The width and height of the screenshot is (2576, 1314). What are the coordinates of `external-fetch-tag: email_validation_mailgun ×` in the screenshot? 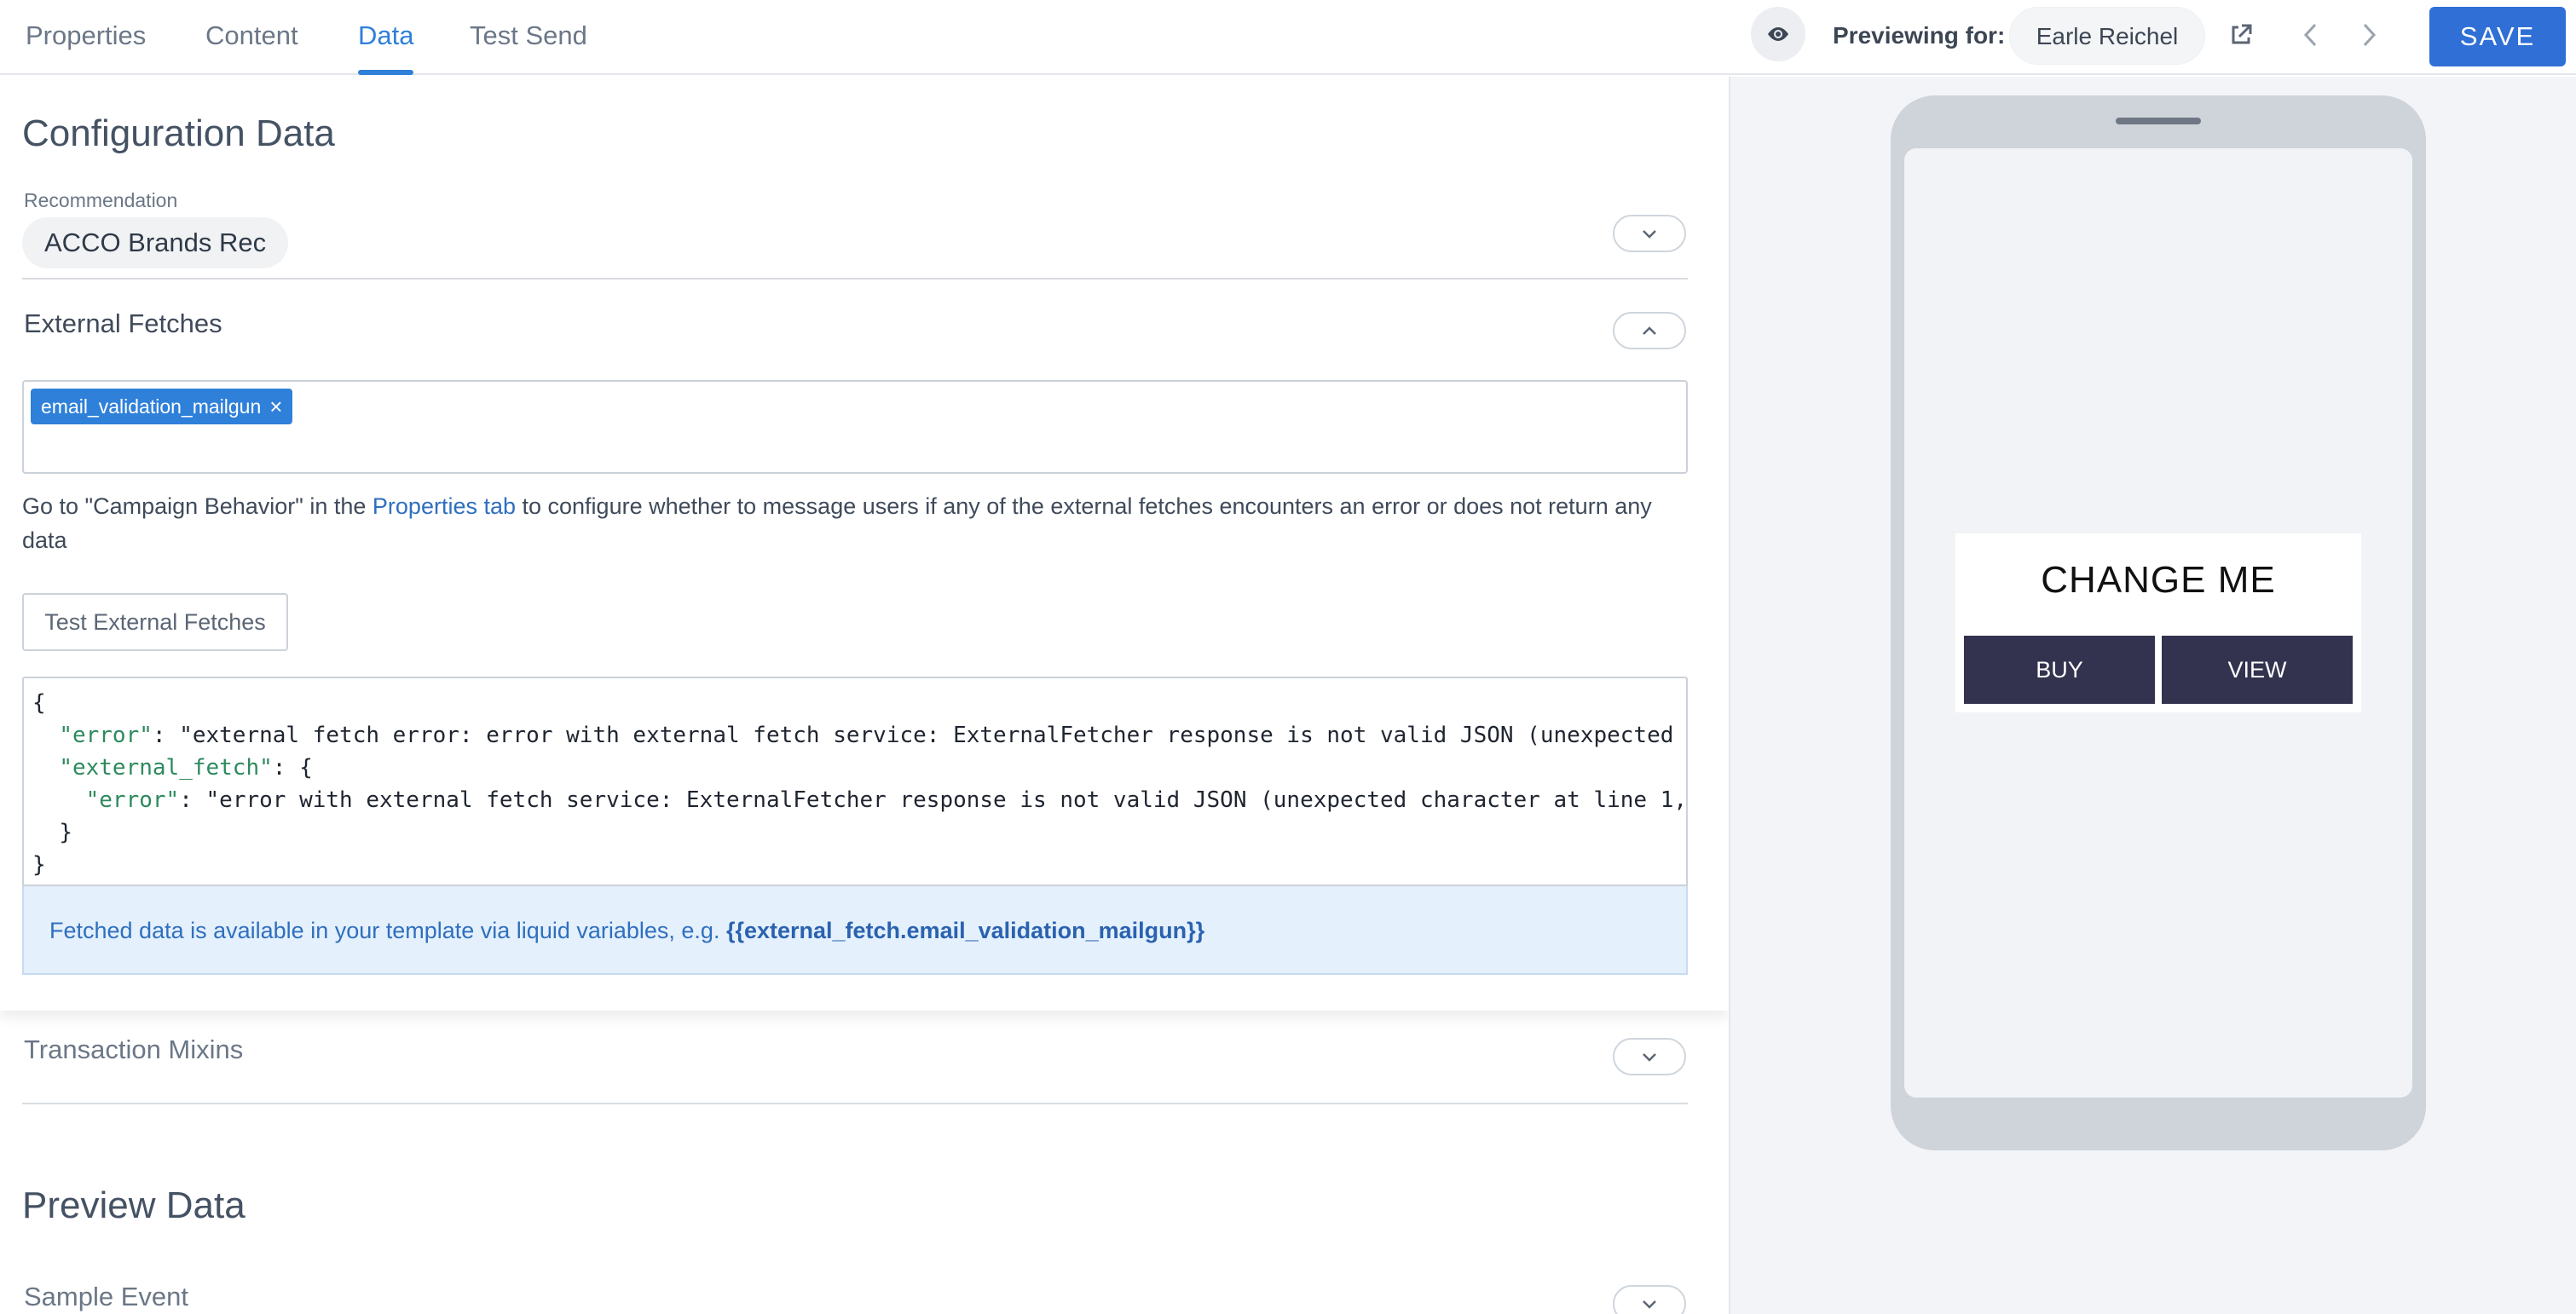 It's located at (162, 406).